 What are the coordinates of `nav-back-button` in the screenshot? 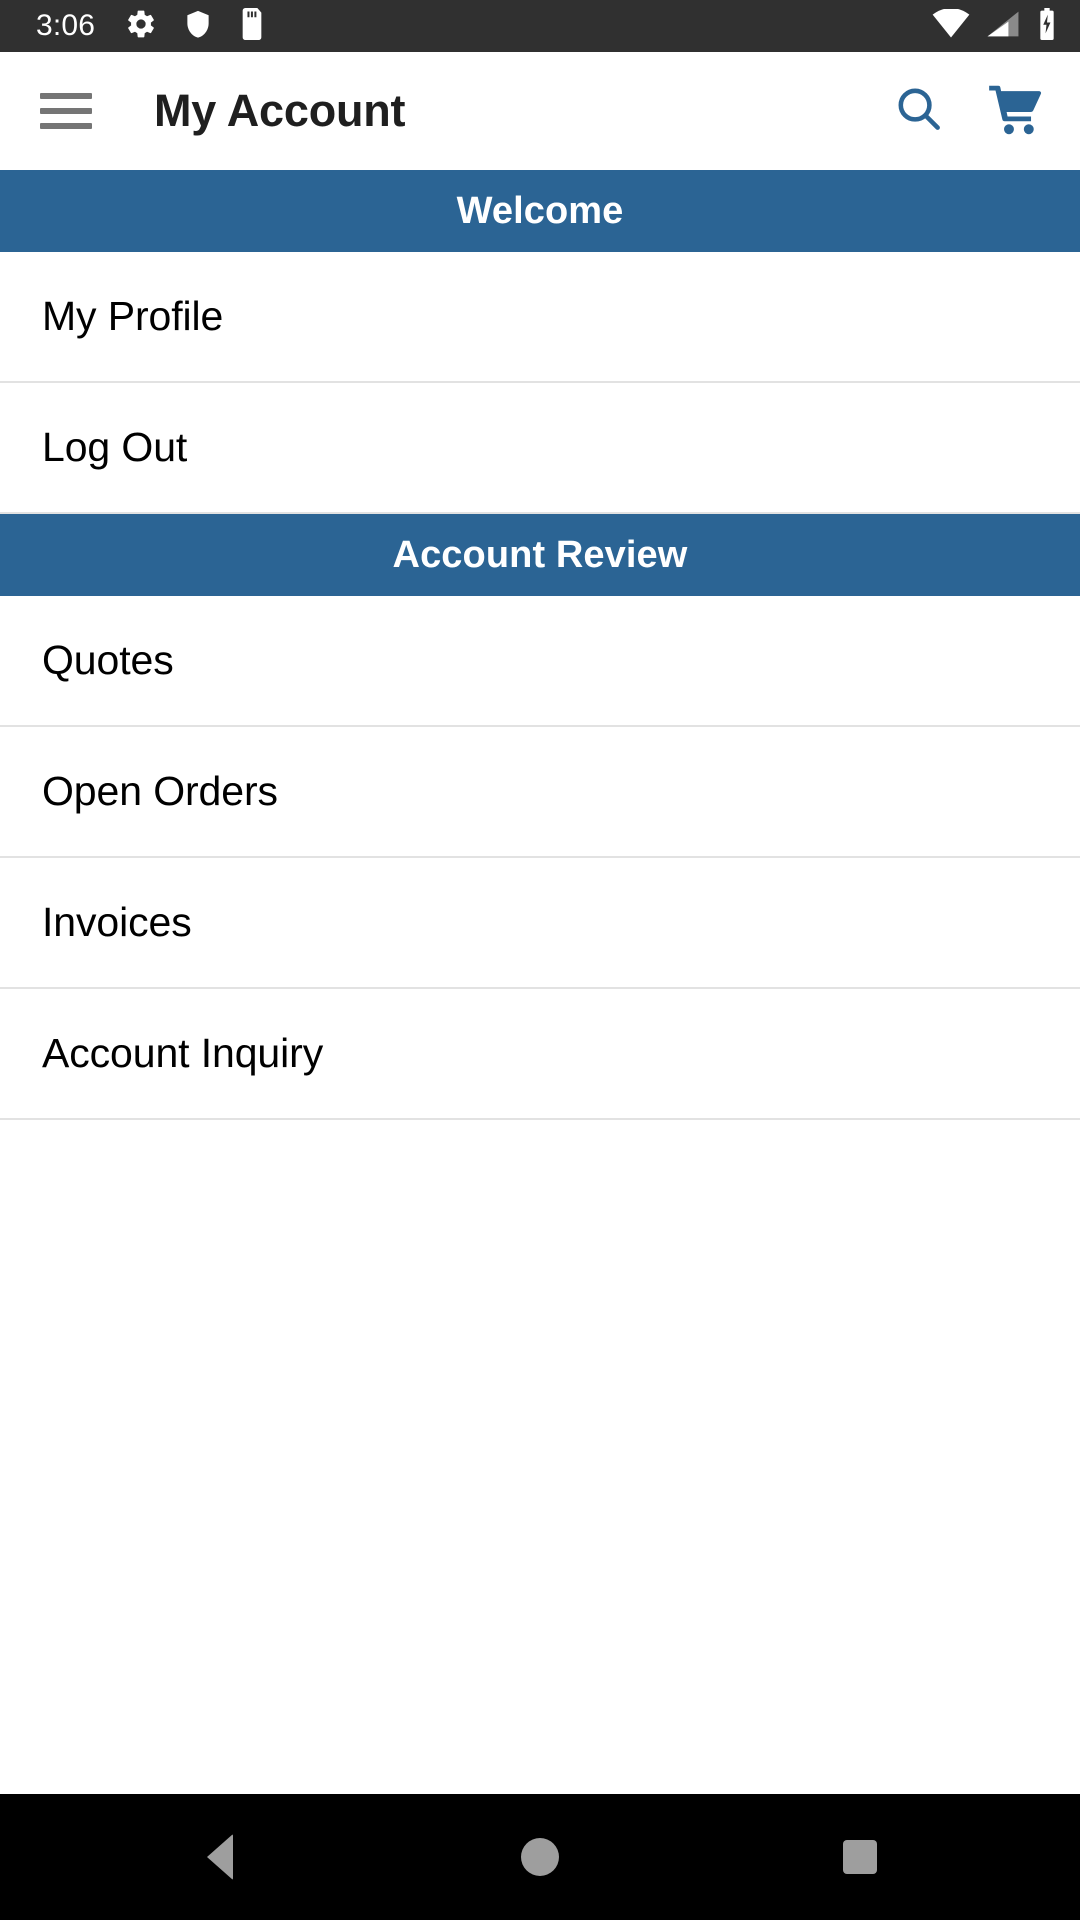 It's located at (220, 1857).